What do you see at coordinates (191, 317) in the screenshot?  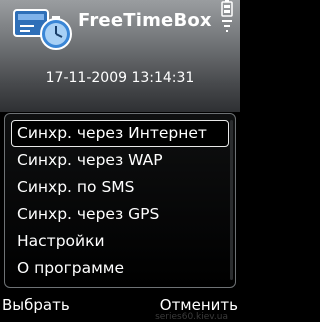 I see `watermark-text: series60.kiev.ua` at bounding box center [191, 317].